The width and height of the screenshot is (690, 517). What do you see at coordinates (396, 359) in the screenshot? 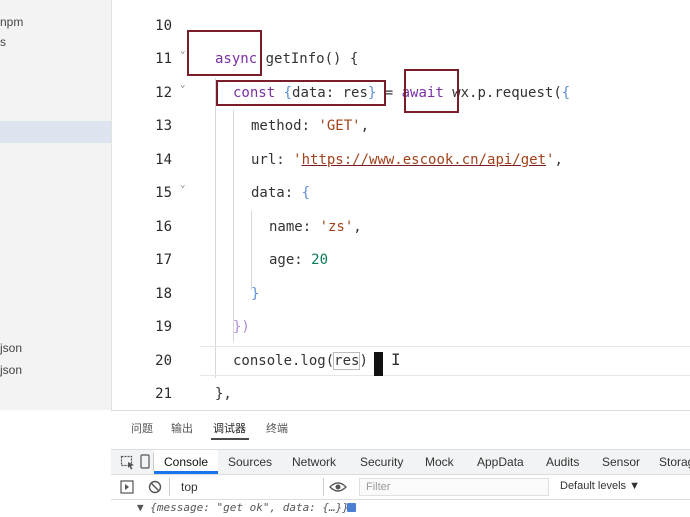
I see `ibeam-mouse-icon: I` at bounding box center [396, 359].